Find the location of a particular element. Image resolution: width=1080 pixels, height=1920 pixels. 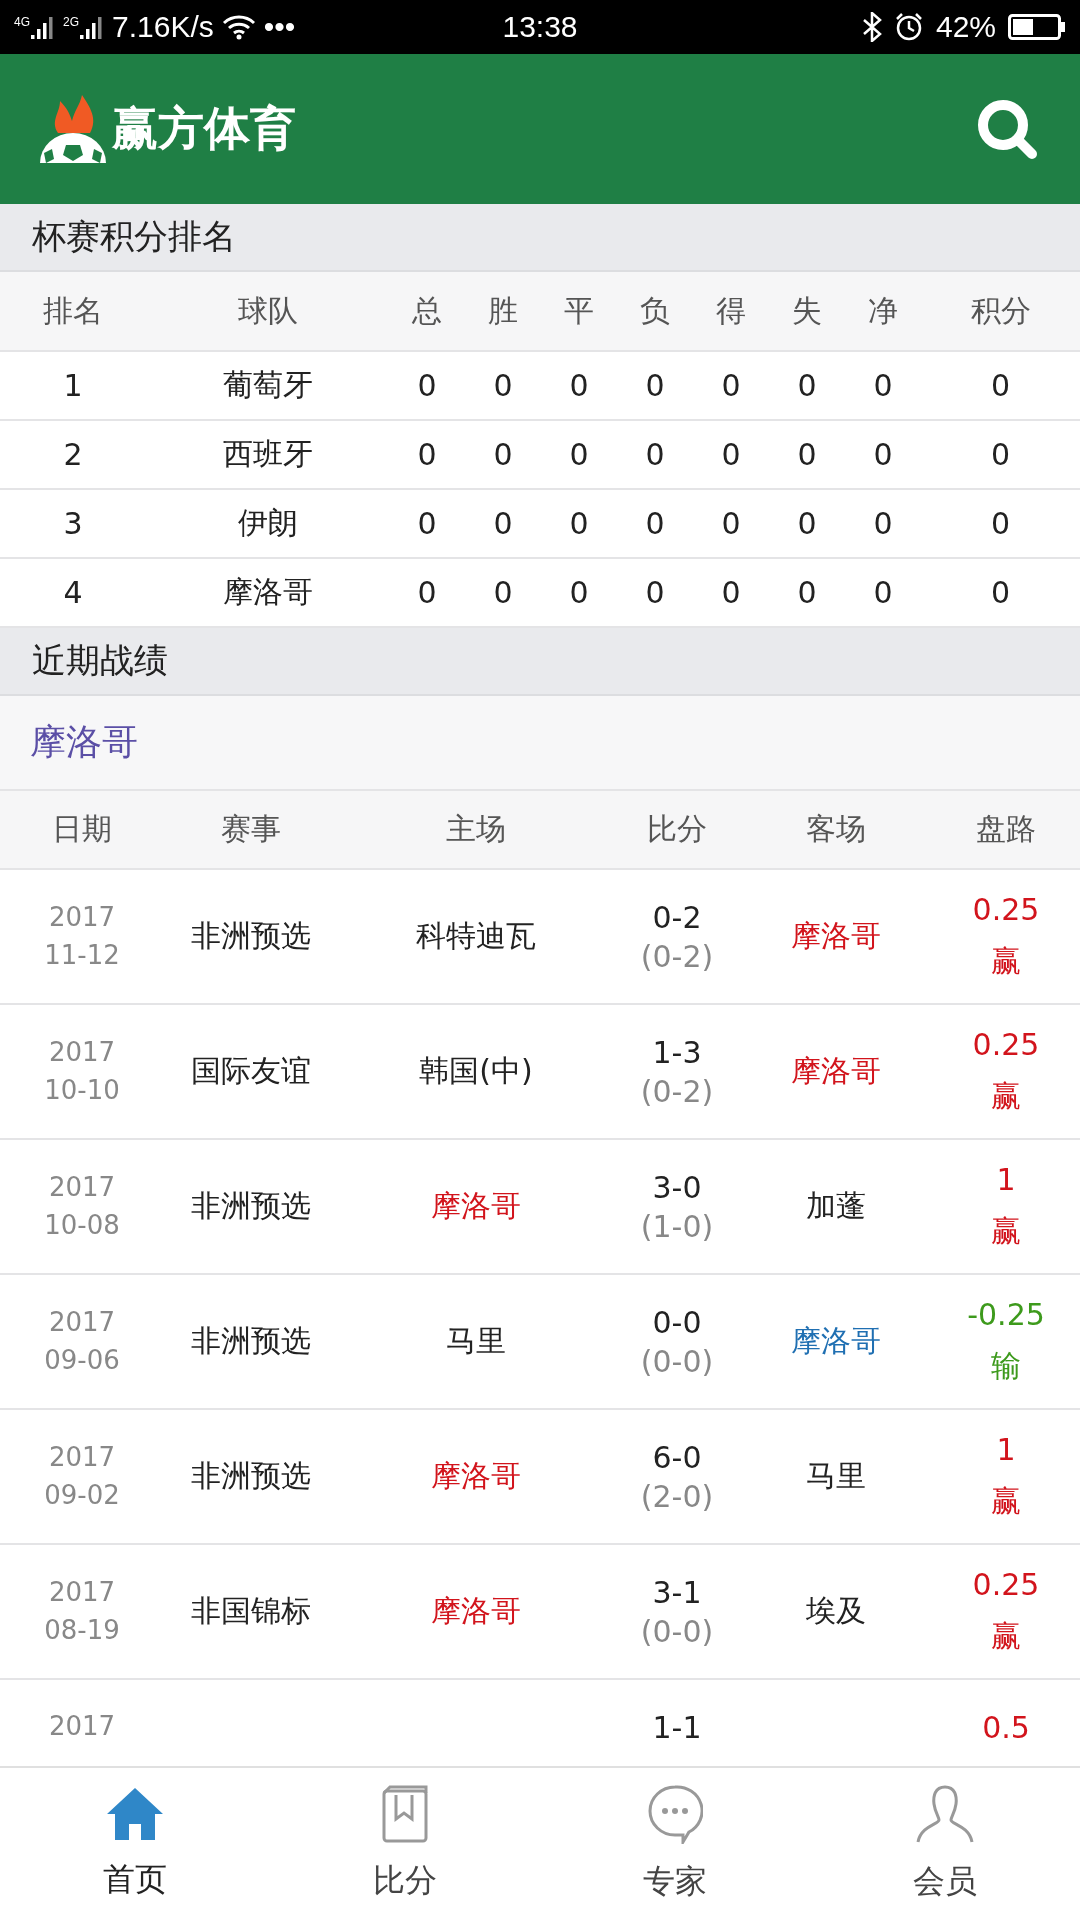

table-cell-text: 葡萄牙 is located at coordinates (267, 385).